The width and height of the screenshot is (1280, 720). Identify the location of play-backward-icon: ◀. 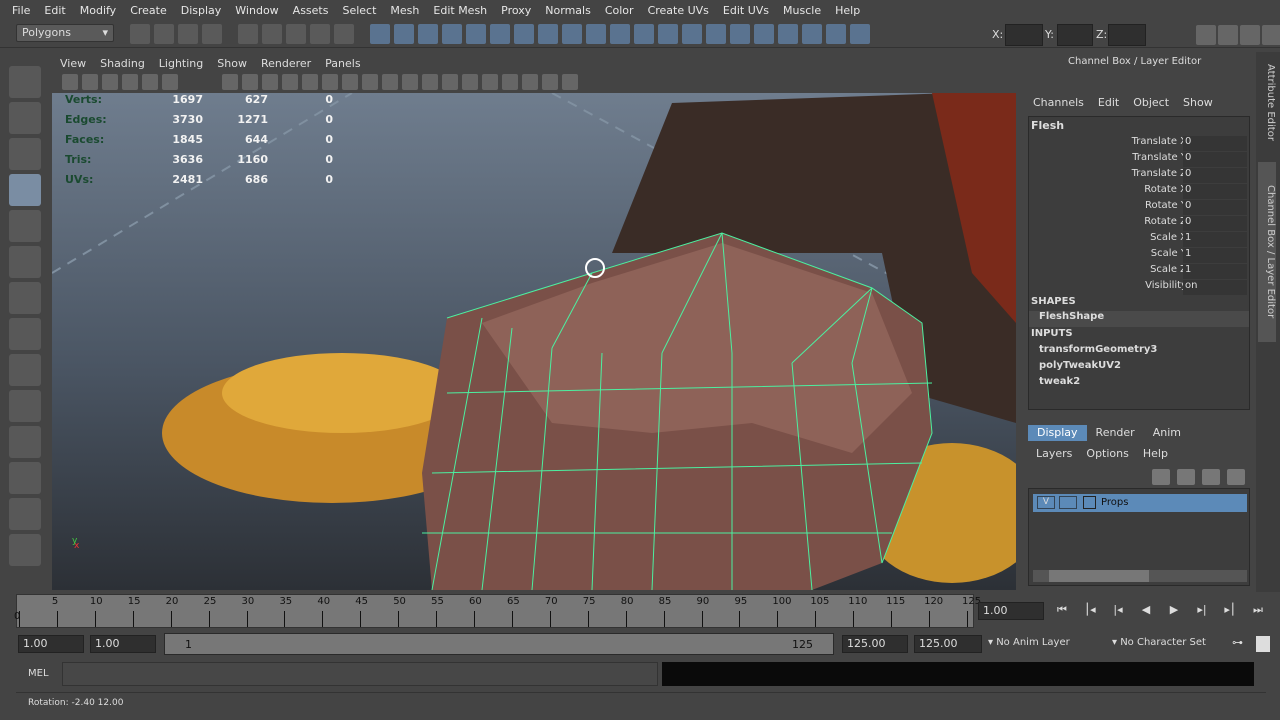
(1146, 612).